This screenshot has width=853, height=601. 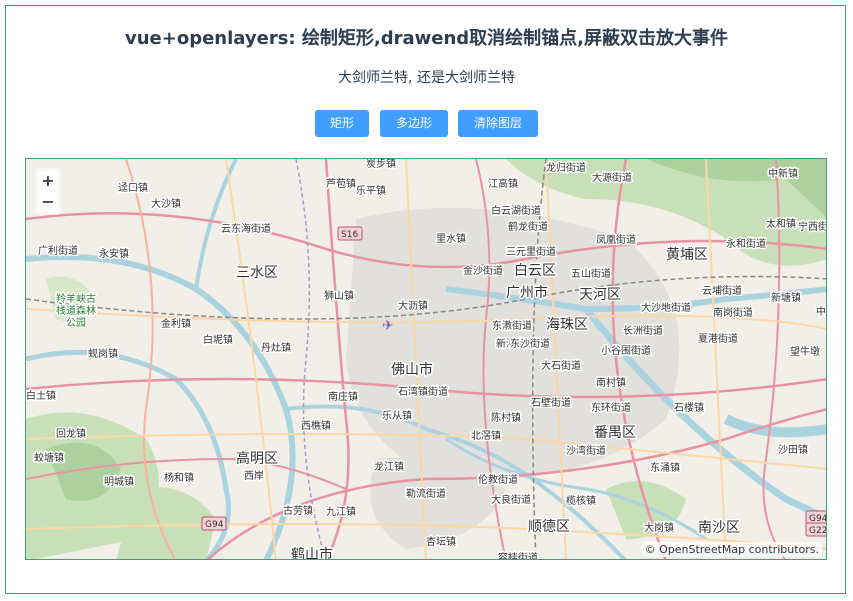 What do you see at coordinates (246, 228) in the screenshot?
I see `town-label: 云东海街道` at bounding box center [246, 228].